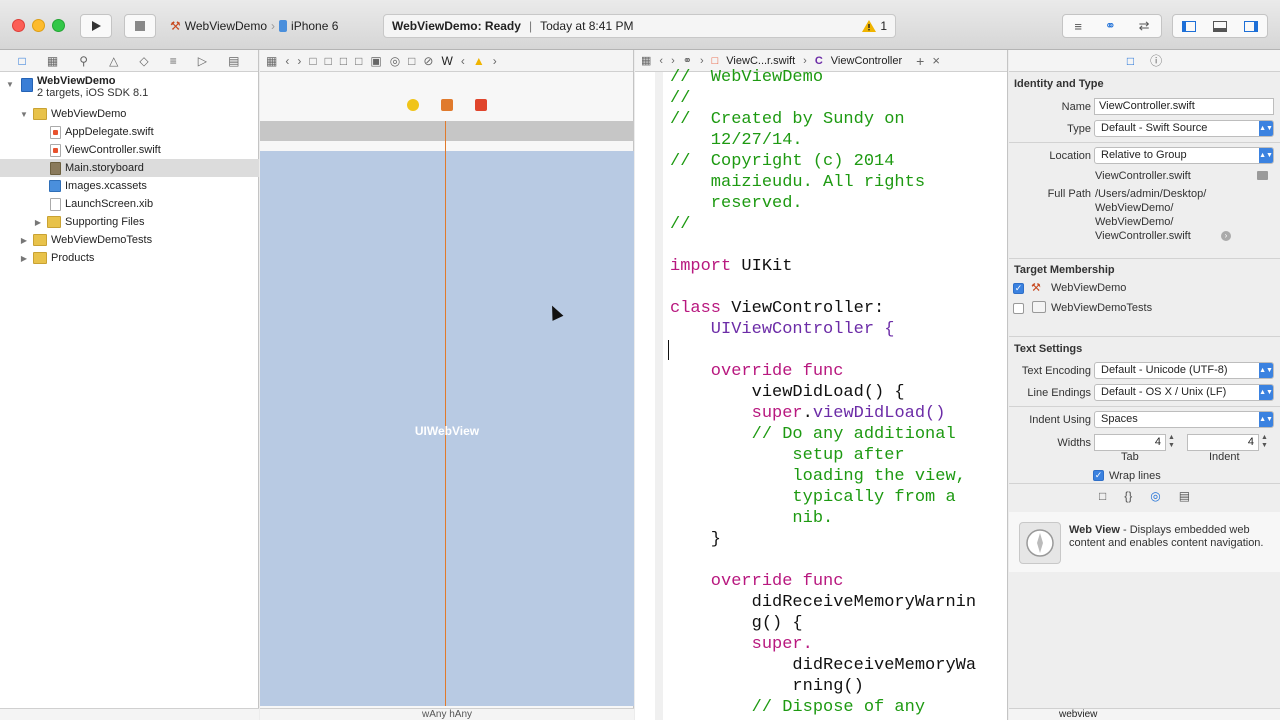 The height and width of the screenshot is (720, 1280). I want to click on assistant-icon: ⚭, so click(687, 60).